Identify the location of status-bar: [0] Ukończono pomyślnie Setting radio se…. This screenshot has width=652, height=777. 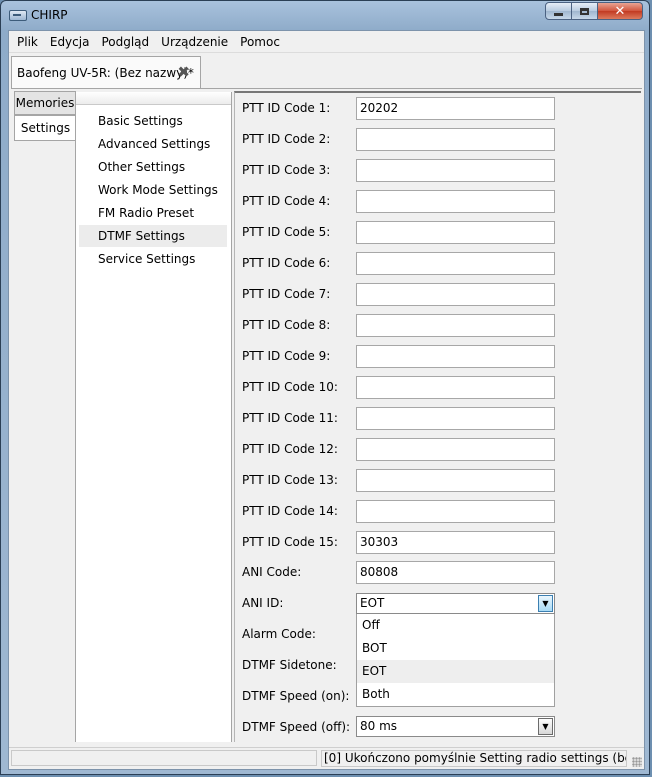
(326, 758).